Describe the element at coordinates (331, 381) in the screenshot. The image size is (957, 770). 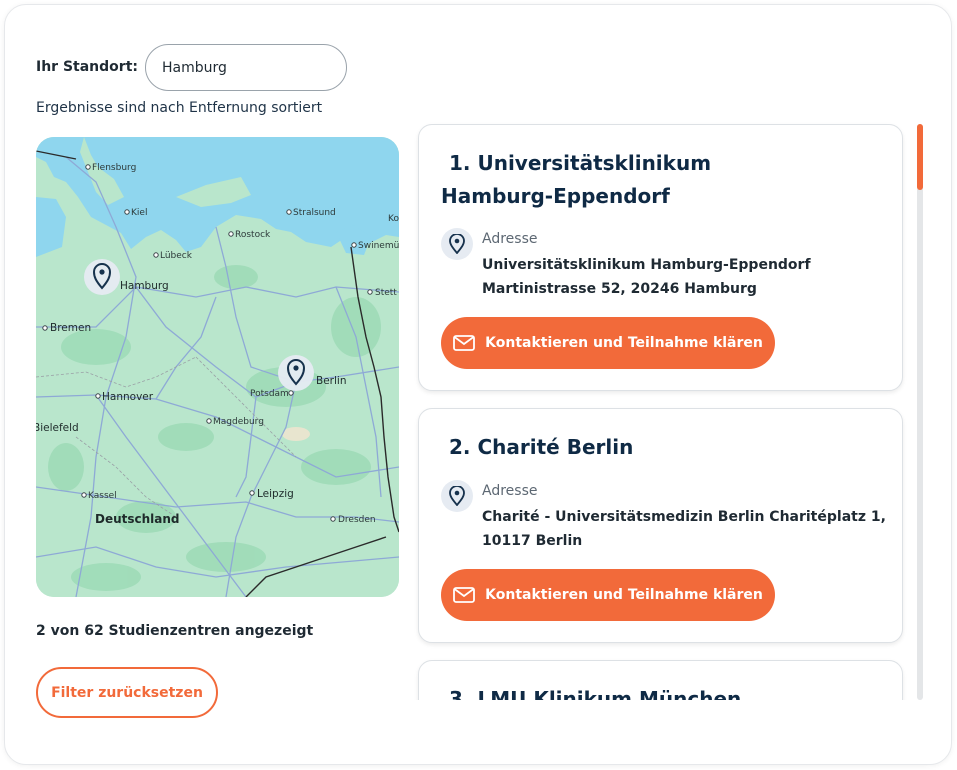
I see `map-label-berlin: Berlin` at that location.